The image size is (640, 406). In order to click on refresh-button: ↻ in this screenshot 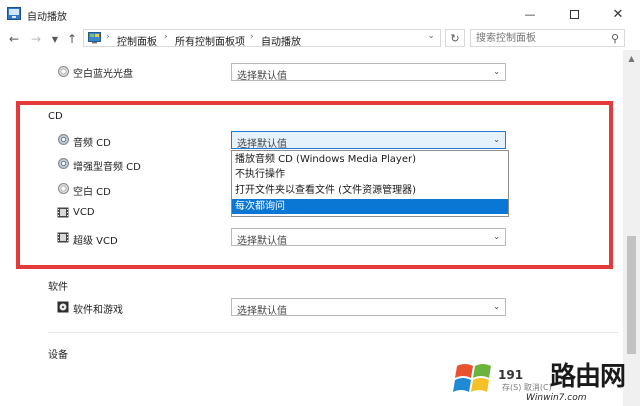, I will do `click(455, 38)`.